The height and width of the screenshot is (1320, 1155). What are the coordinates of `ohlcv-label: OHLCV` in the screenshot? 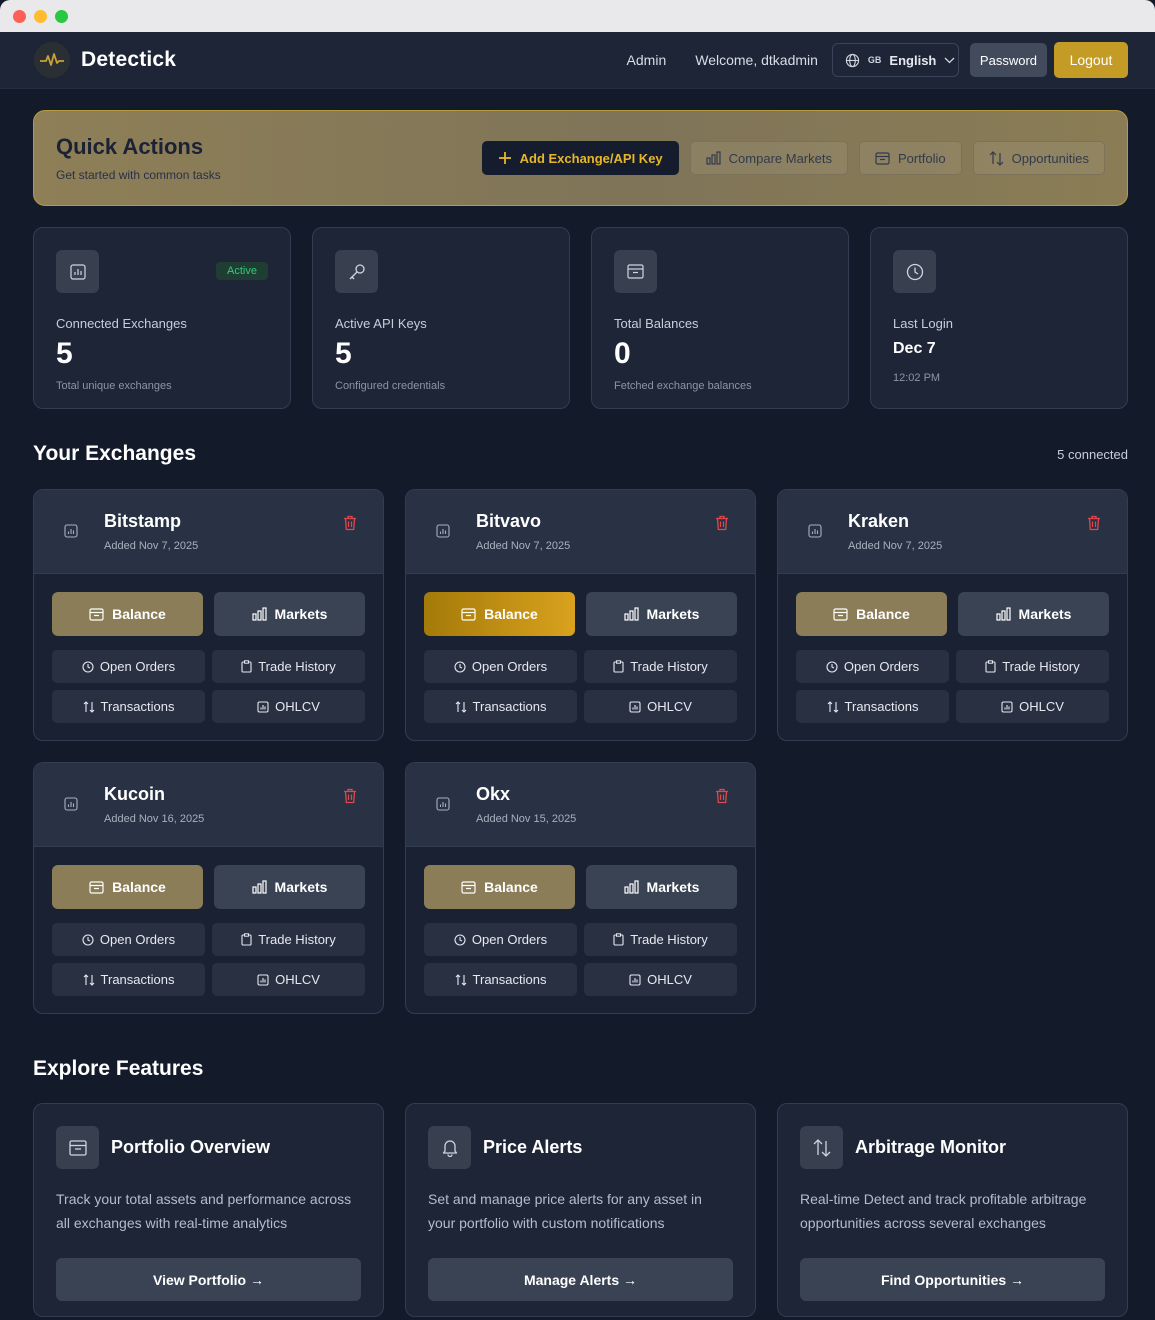 It's located at (297, 979).